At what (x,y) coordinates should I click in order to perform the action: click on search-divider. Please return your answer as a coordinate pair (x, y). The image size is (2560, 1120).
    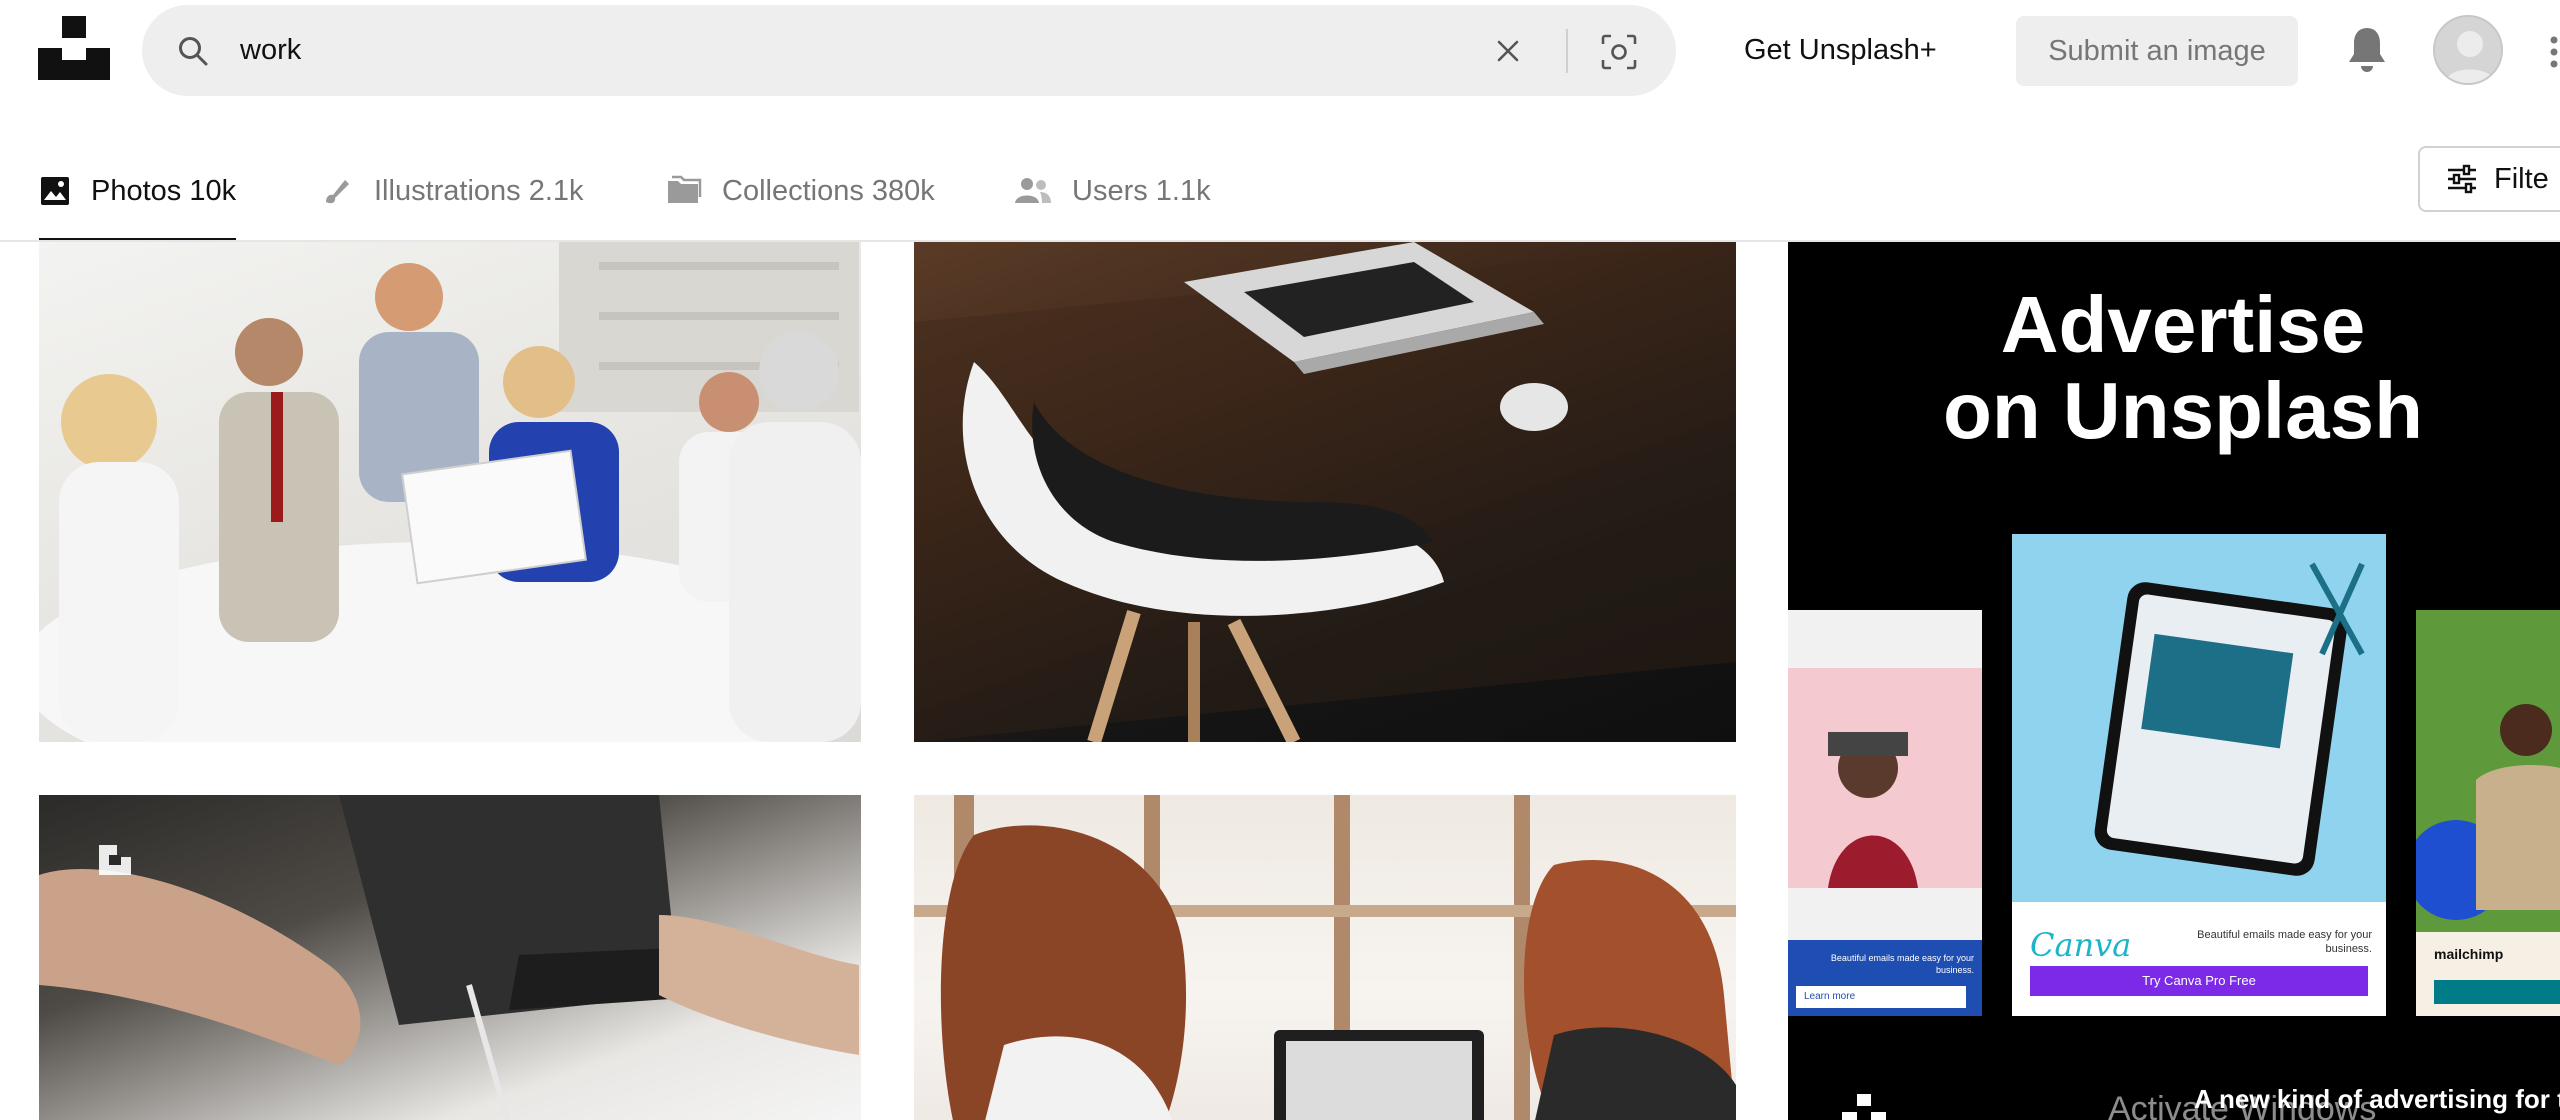
    Looking at the image, I should click on (1567, 51).